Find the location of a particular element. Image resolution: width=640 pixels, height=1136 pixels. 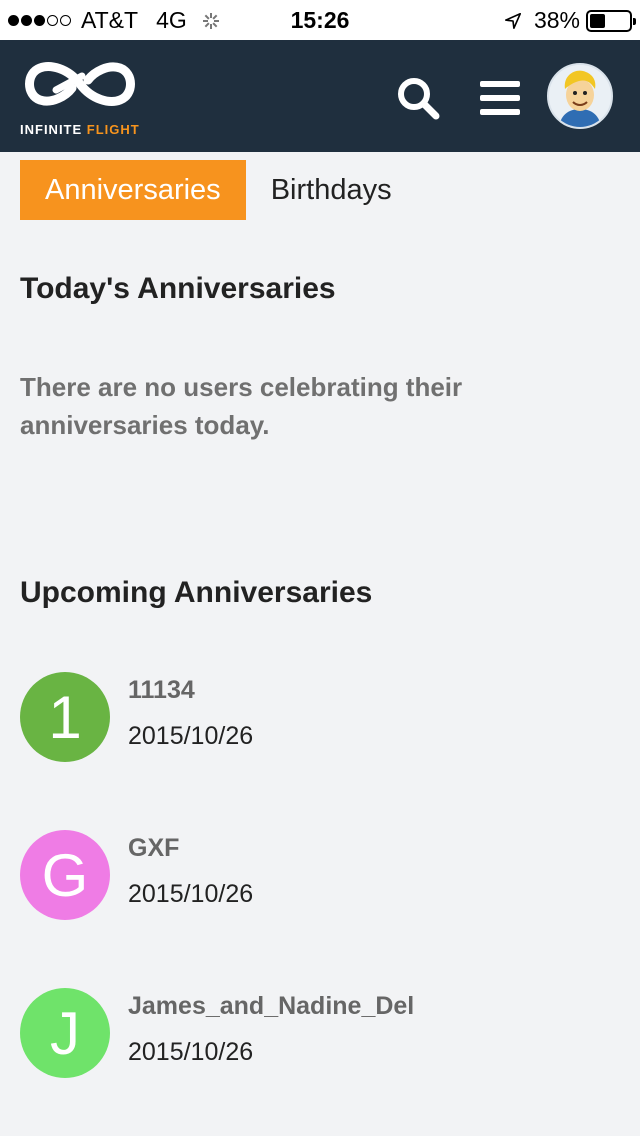

logo-text: INFINITE FLIGHT is located at coordinates (80, 129).